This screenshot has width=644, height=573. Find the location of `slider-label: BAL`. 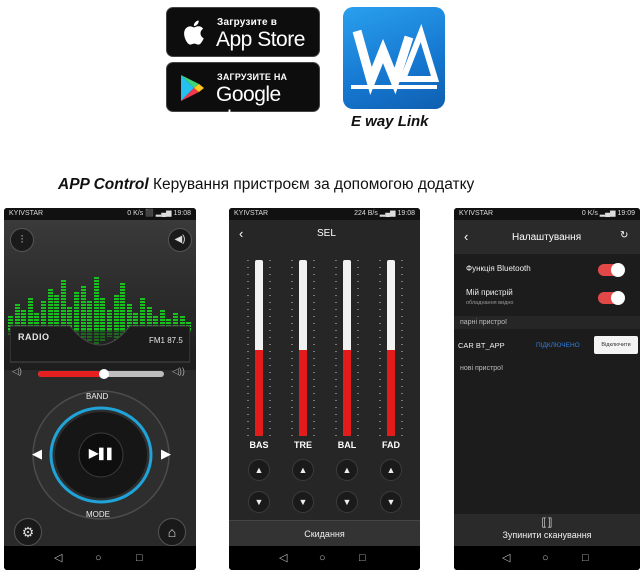

slider-label: BAL is located at coordinates (347, 445).